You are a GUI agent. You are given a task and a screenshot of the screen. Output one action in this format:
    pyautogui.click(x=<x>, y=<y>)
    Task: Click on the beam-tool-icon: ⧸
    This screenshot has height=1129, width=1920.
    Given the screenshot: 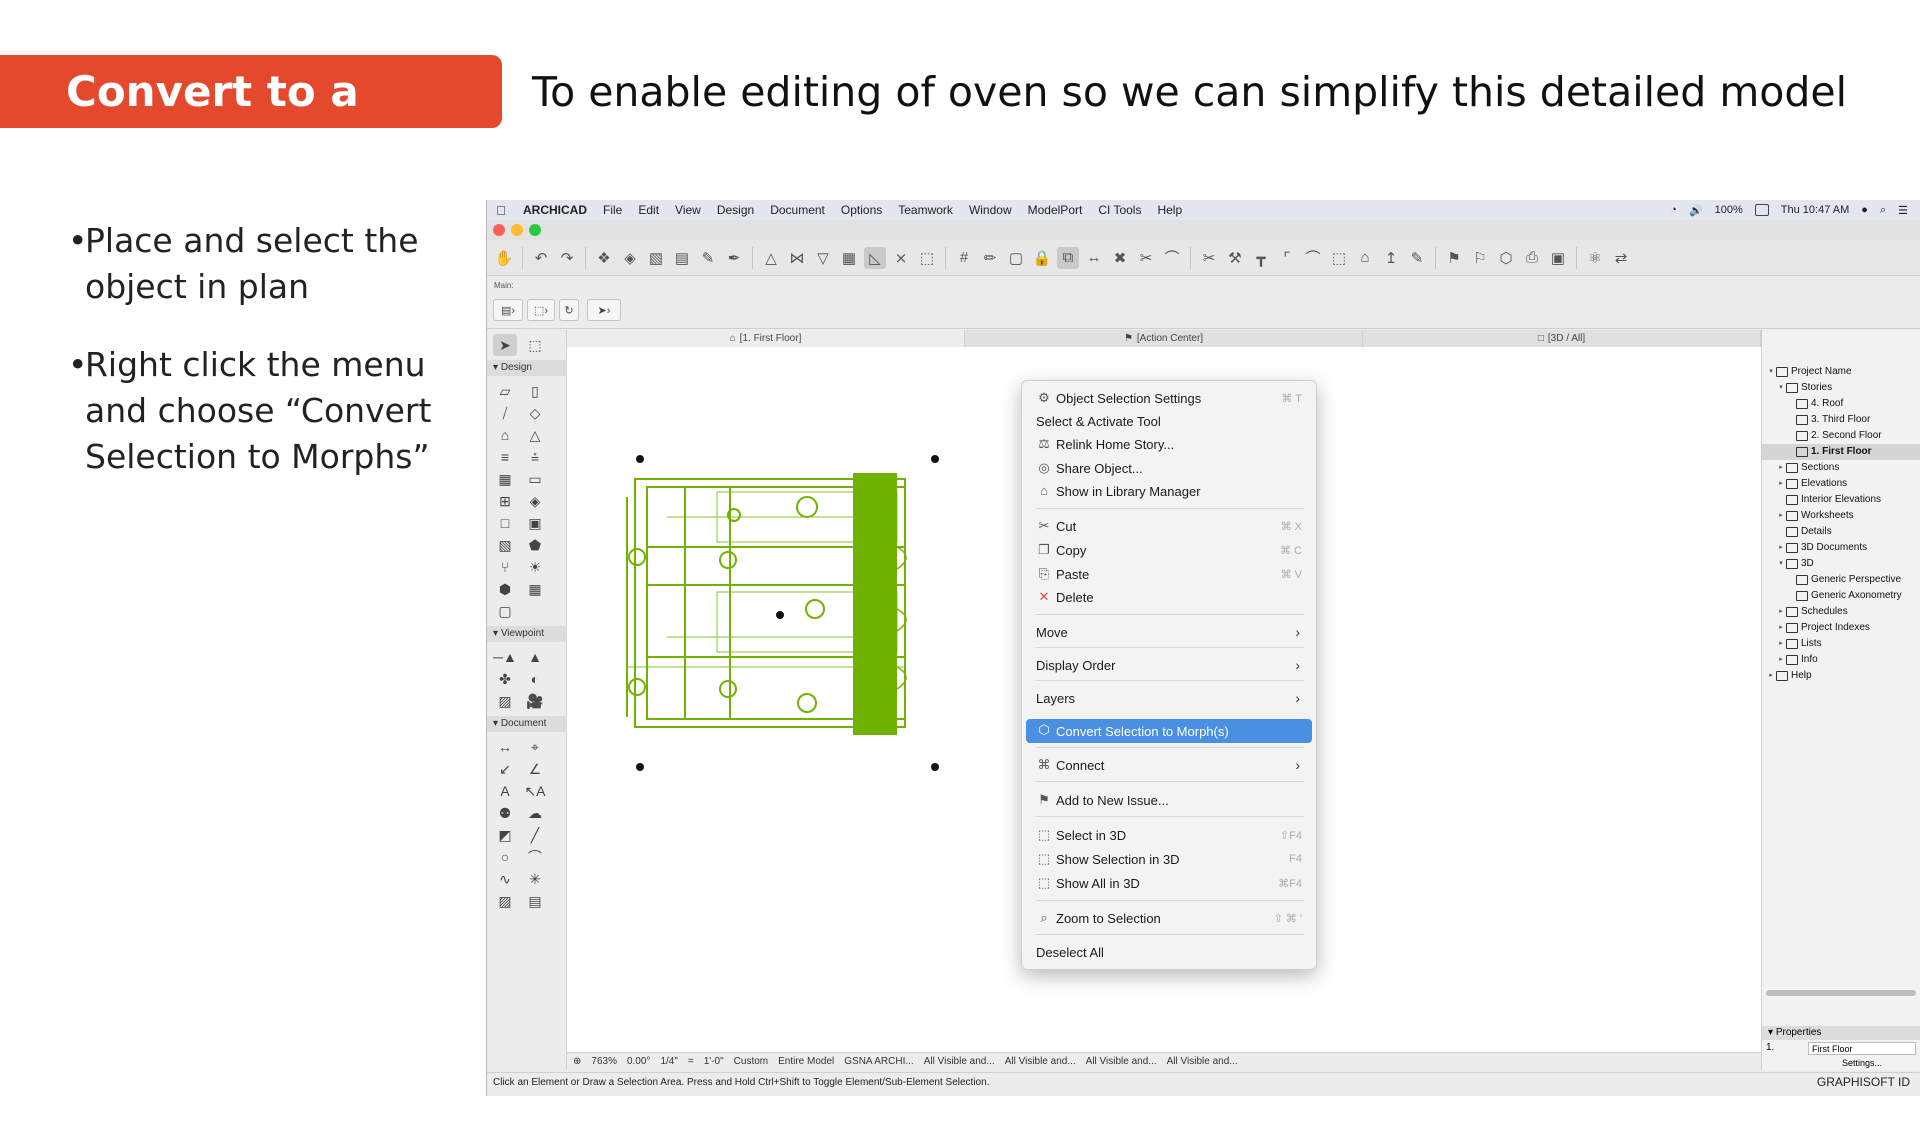 What is the action you would take?
    pyautogui.click(x=505, y=413)
    